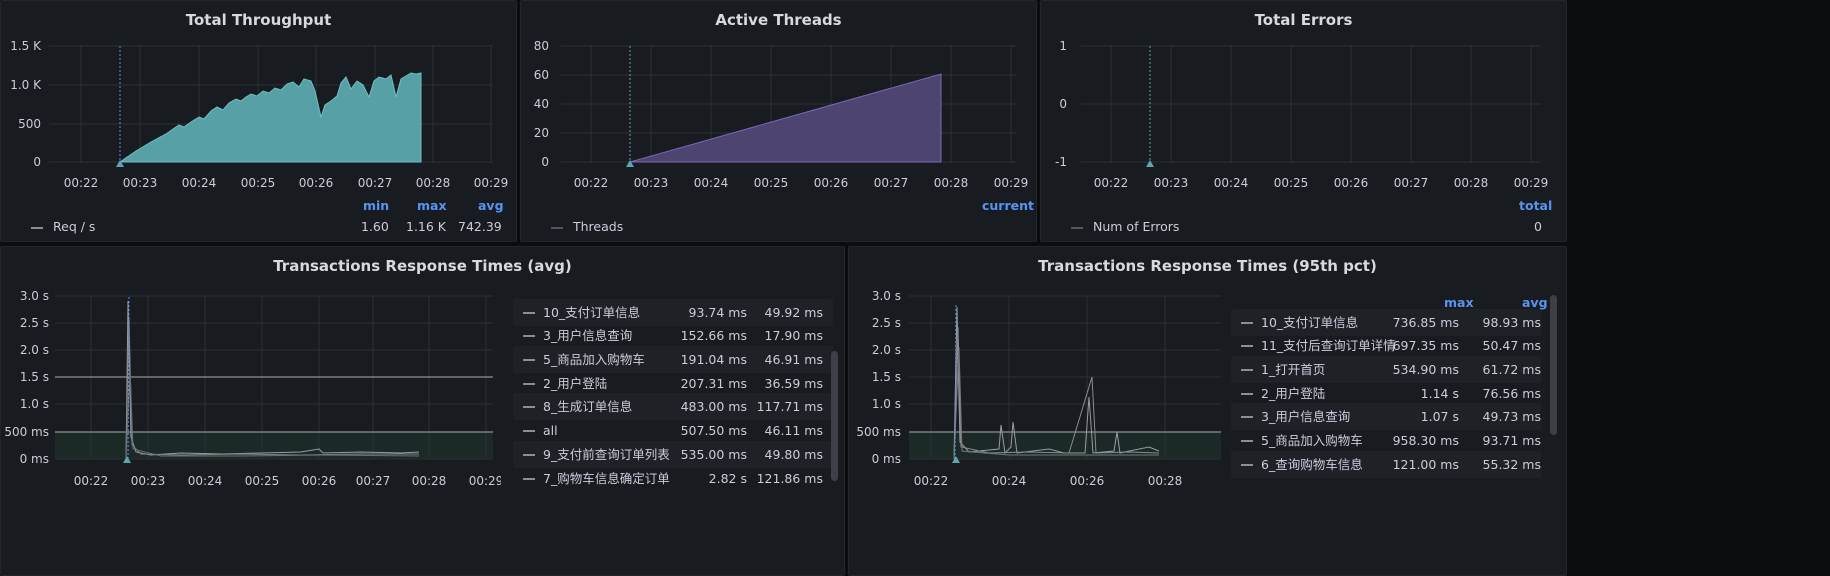 The image size is (1830, 576). I want to click on legend-row: all 507.50 ms 46.11 ms, so click(673, 430).